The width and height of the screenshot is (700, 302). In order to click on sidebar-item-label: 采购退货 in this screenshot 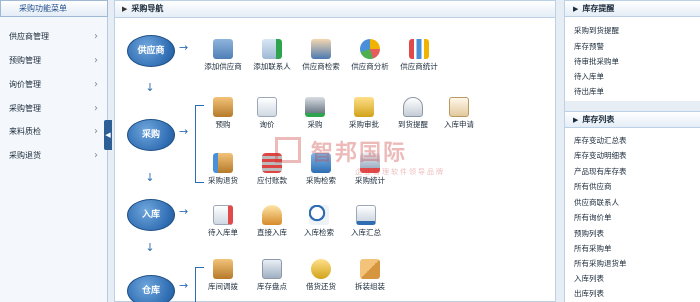, I will do `click(25, 155)`.